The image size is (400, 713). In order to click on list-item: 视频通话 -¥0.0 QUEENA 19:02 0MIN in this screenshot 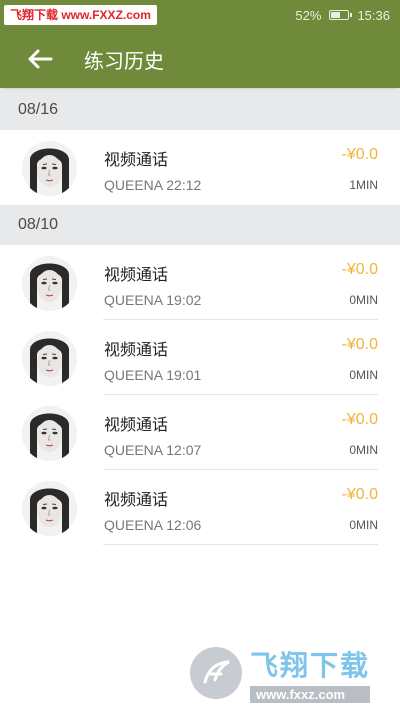, I will do `click(200, 282)`.